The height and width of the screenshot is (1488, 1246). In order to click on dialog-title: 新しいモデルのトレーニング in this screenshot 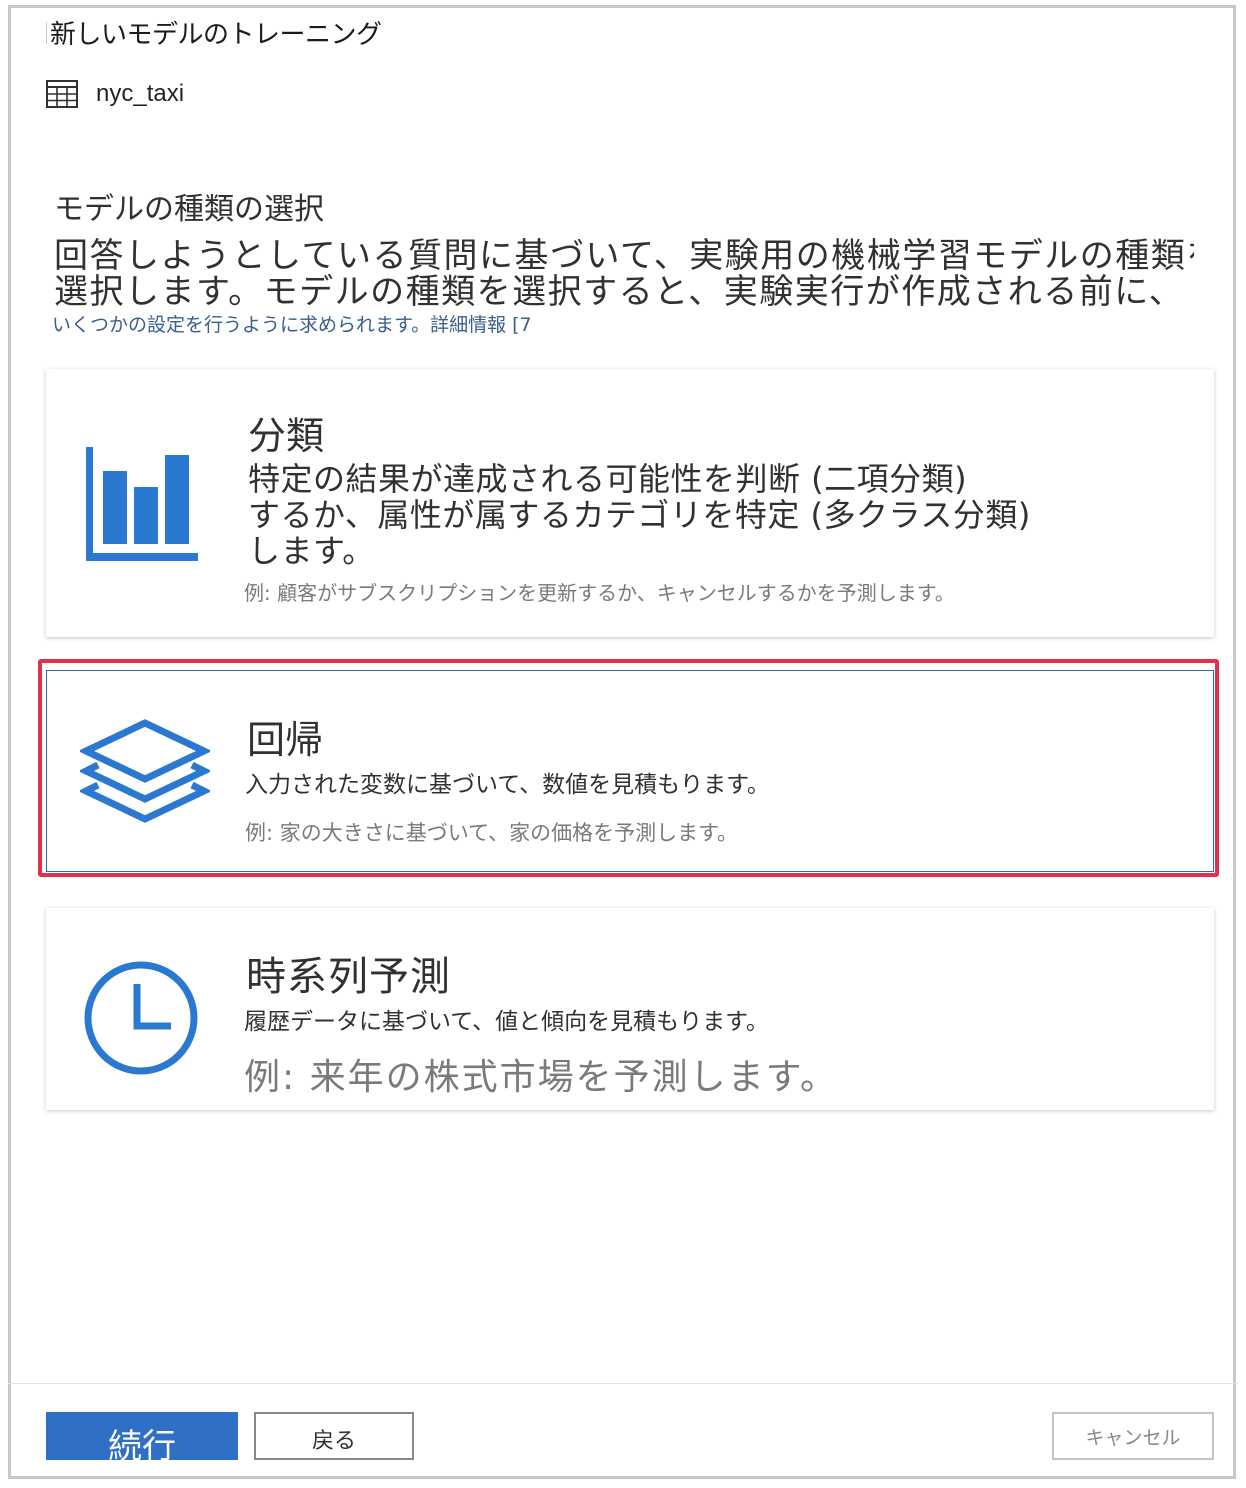, I will do `click(216, 35)`.